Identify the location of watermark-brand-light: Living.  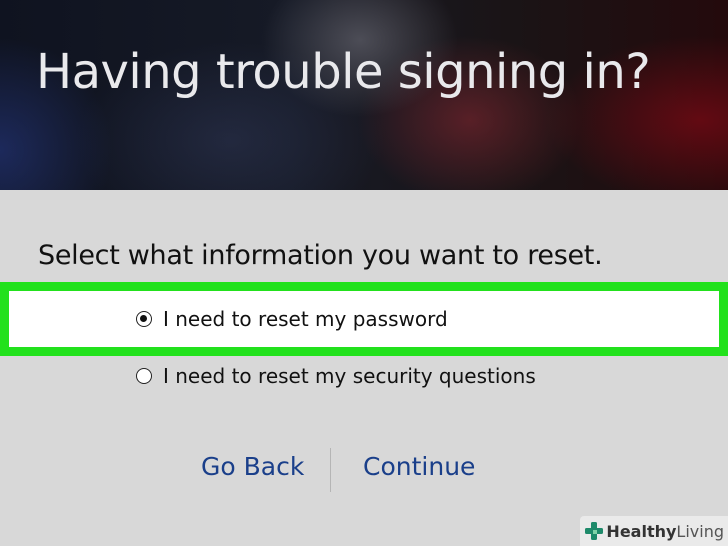
(700, 531).